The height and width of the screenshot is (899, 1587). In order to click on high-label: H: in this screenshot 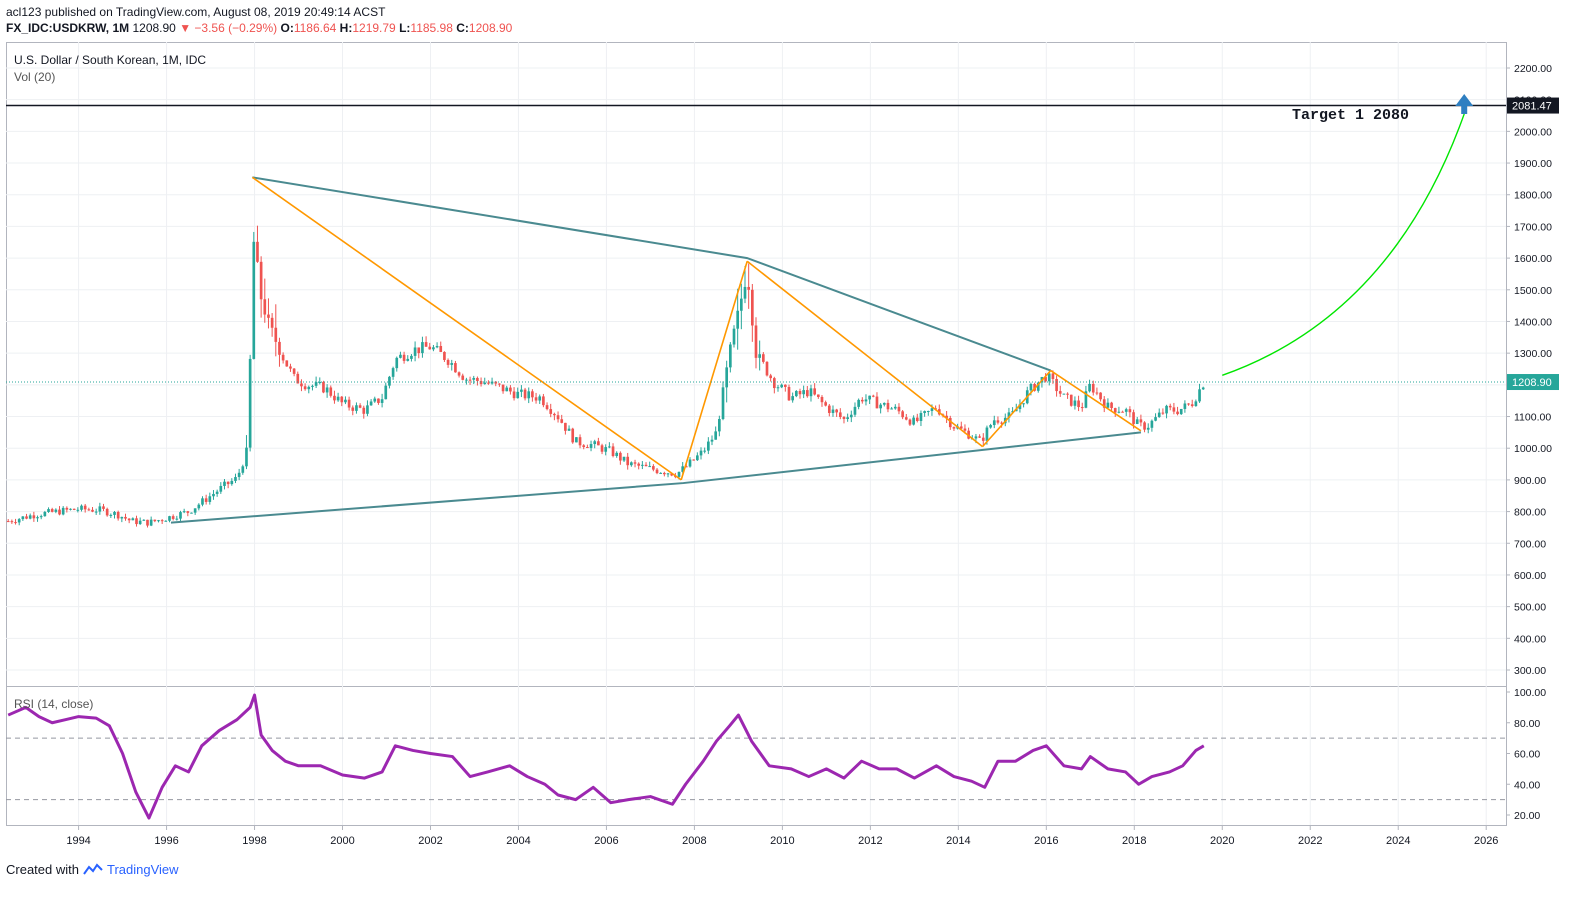, I will do `click(346, 28)`.